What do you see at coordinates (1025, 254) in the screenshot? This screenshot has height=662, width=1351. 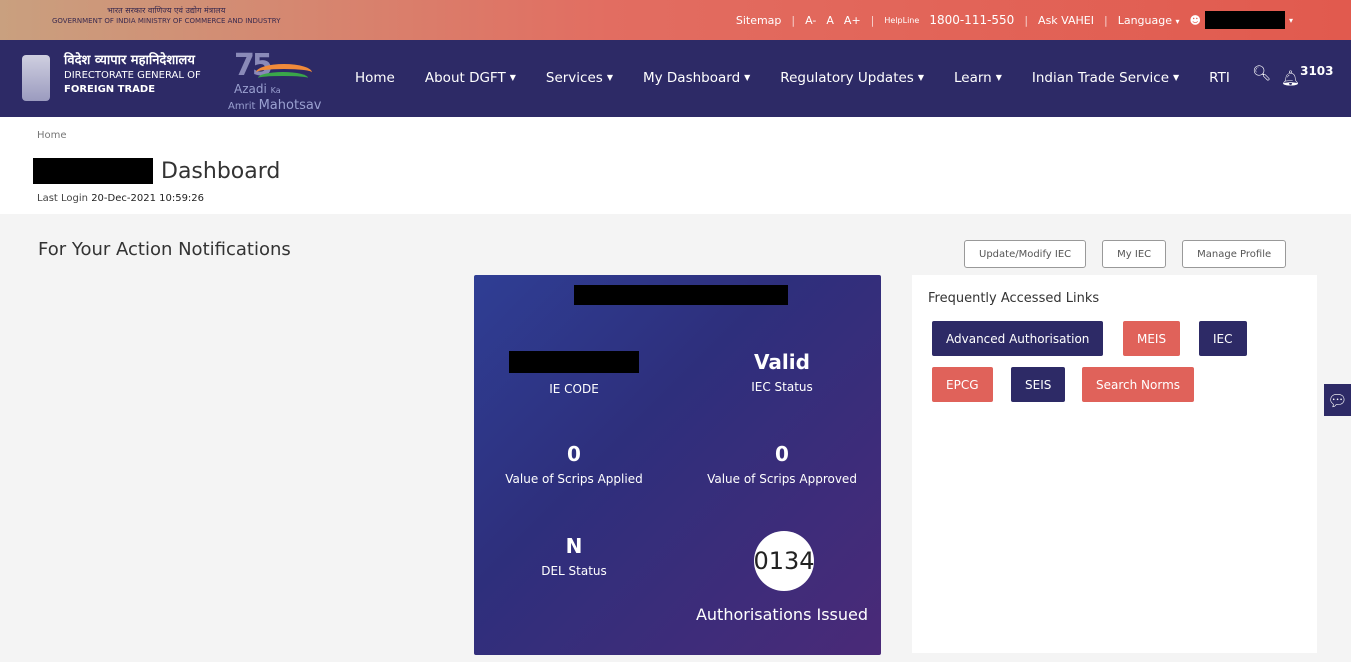 I see `update-modify-iec-button: Update/Modify IEC` at bounding box center [1025, 254].